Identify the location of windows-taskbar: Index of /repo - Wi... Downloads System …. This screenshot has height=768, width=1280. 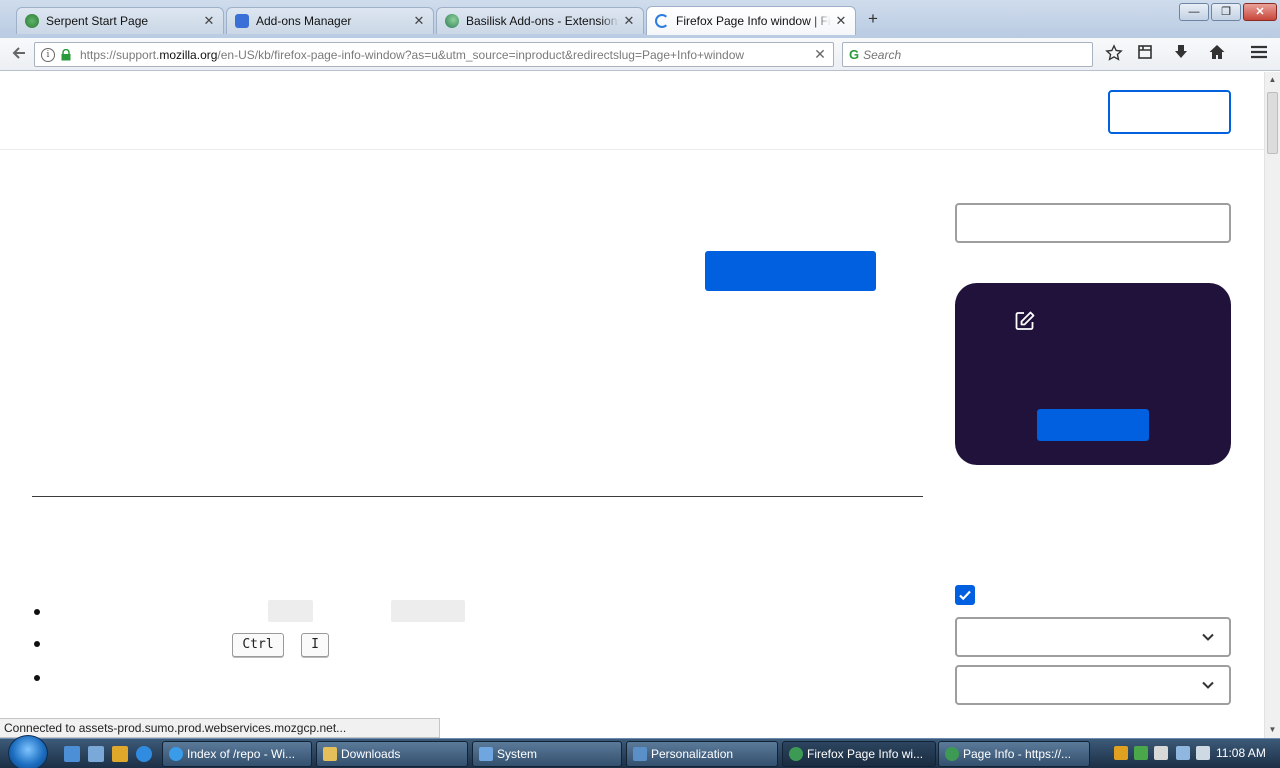
(640, 751).